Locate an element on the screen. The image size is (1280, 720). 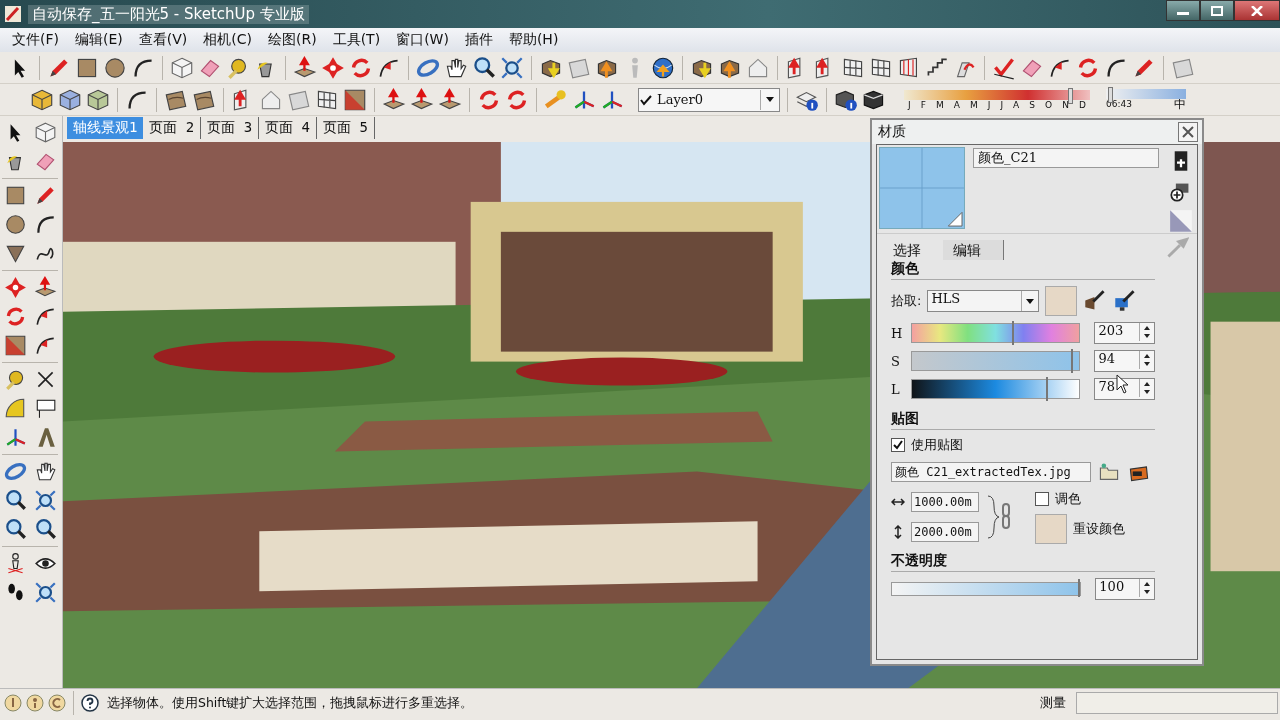
noon-label: 中 is located at coordinates (1180, 104).